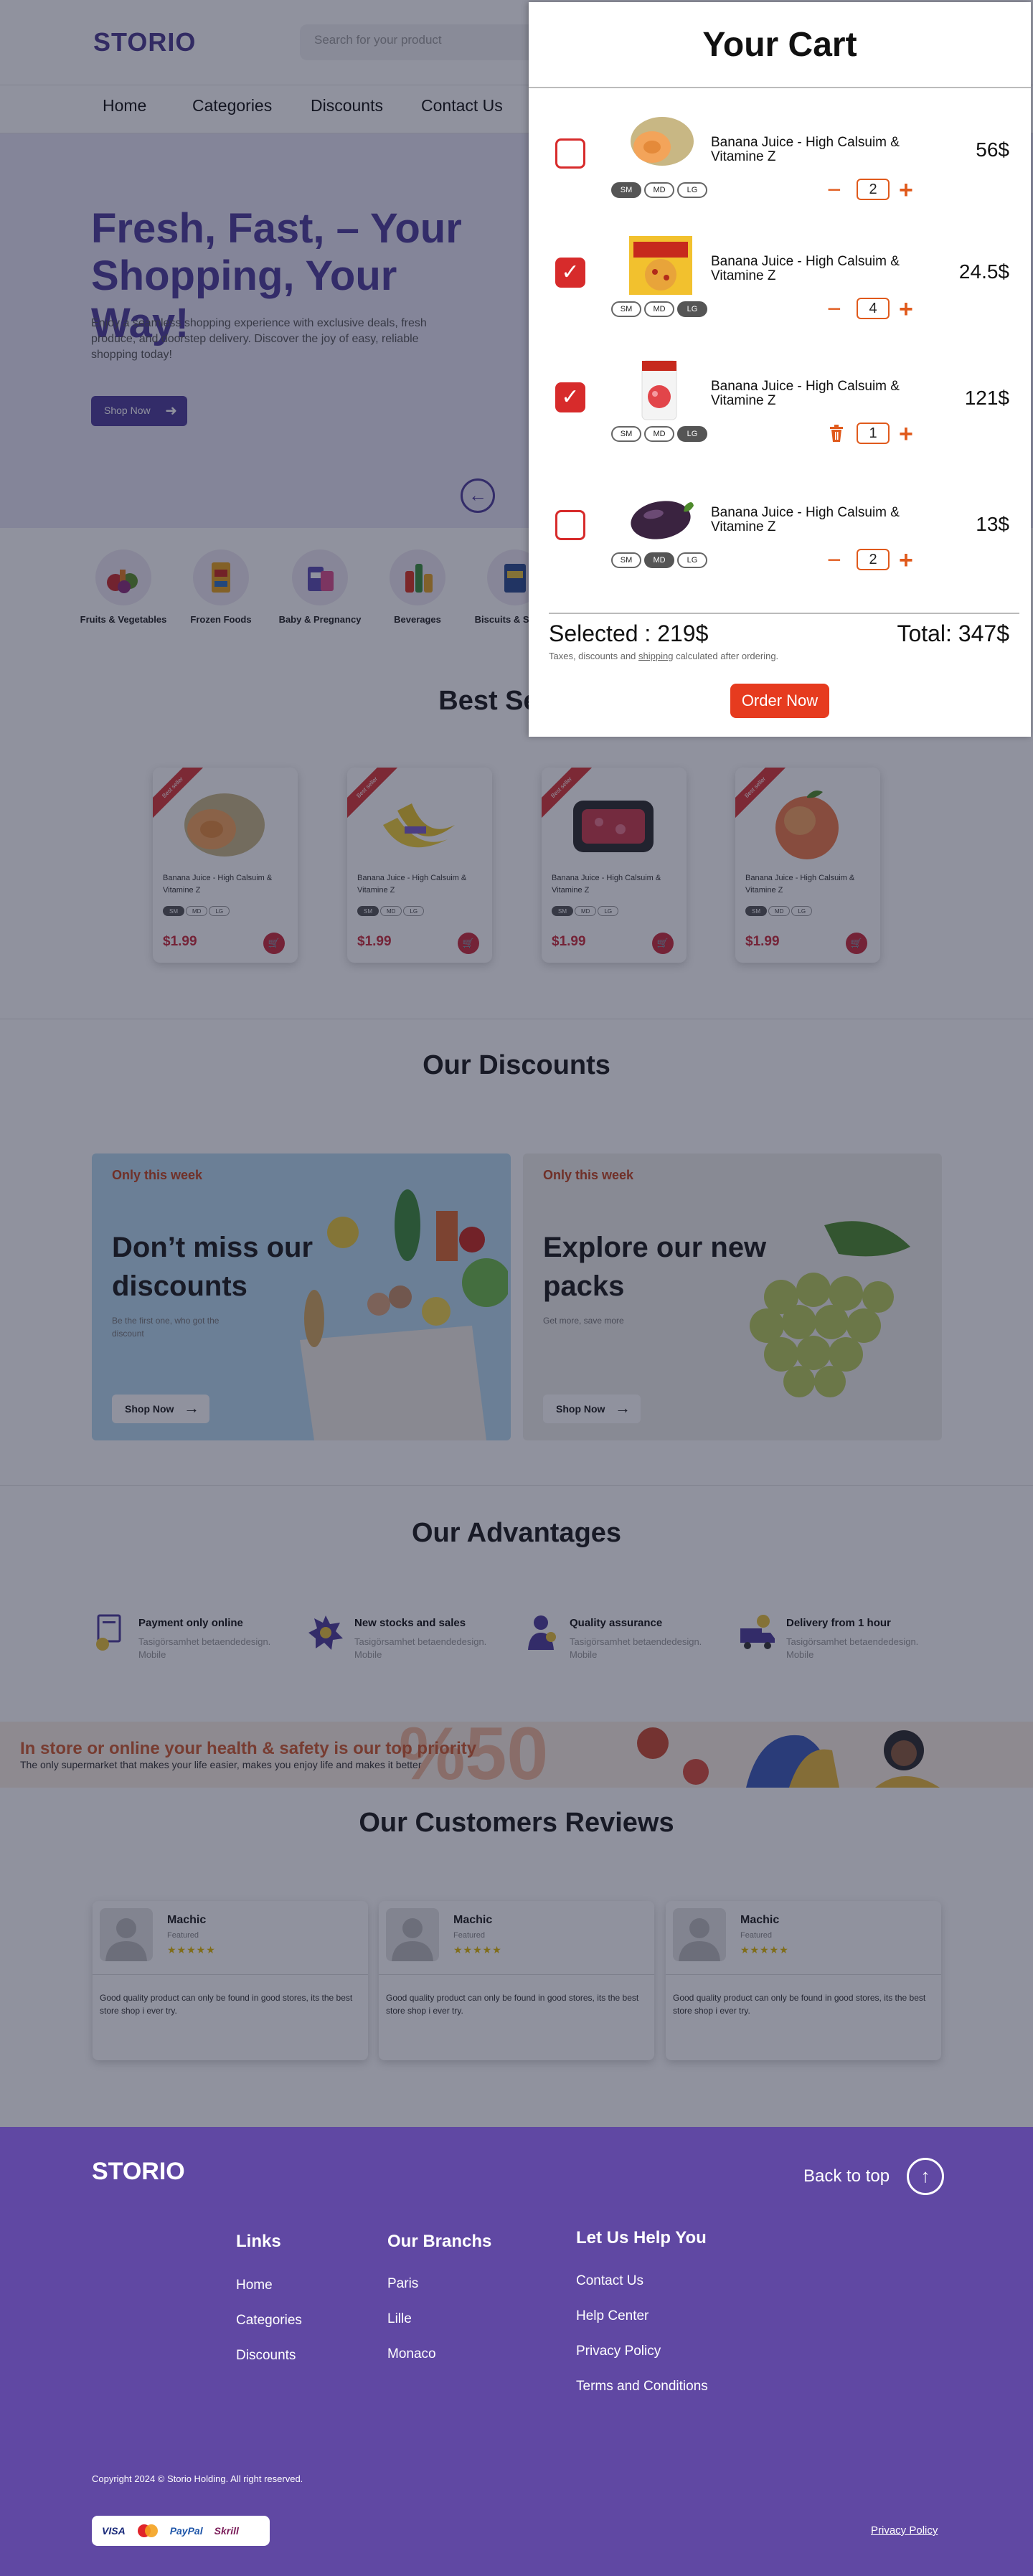 The image size is (1033, 2576). Describe the element at coordinates (953, 633) in the screenshot. I see `cart-total: Total: 347$` at that location.